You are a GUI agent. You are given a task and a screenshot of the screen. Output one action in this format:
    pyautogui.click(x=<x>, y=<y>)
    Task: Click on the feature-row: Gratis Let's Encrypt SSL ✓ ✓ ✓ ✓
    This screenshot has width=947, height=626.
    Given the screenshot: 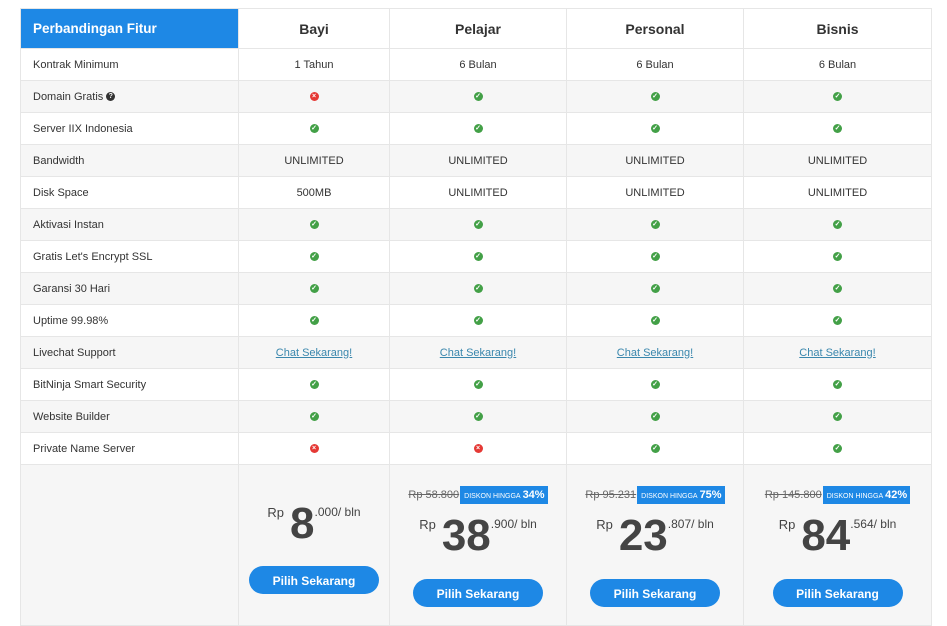 What is the action you would take?
    pyautogui.click(x=476, y=256)
    